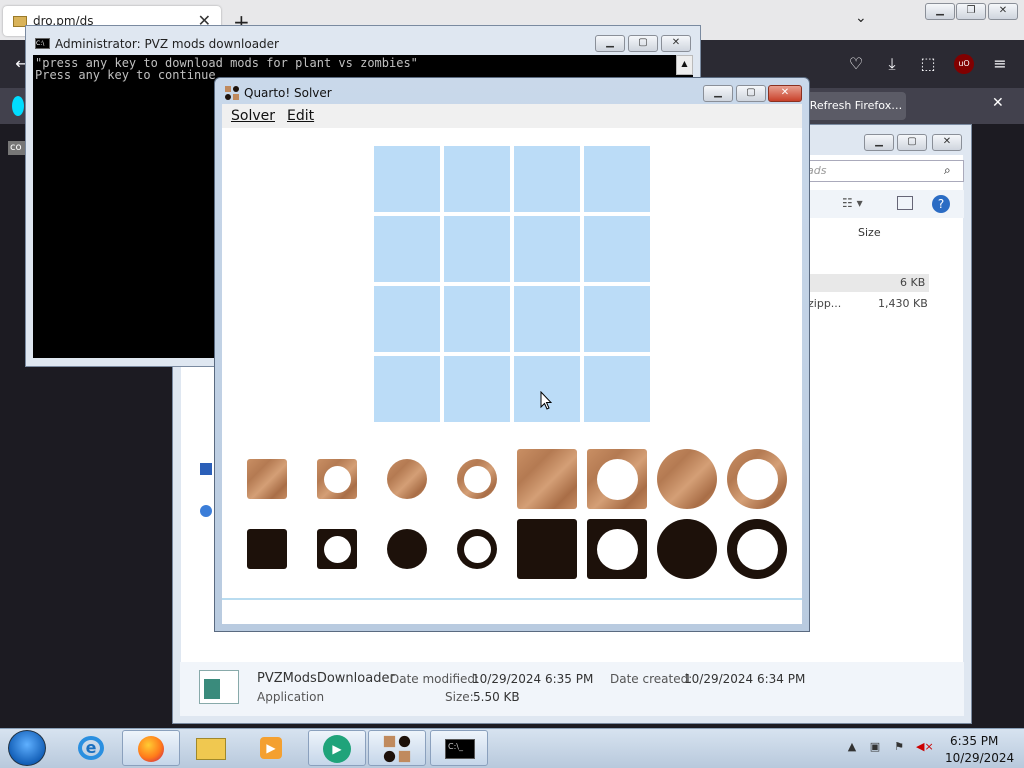  I want to click on date-modified-value: 10/29/2024 6:35 PM, so click(533, 679).